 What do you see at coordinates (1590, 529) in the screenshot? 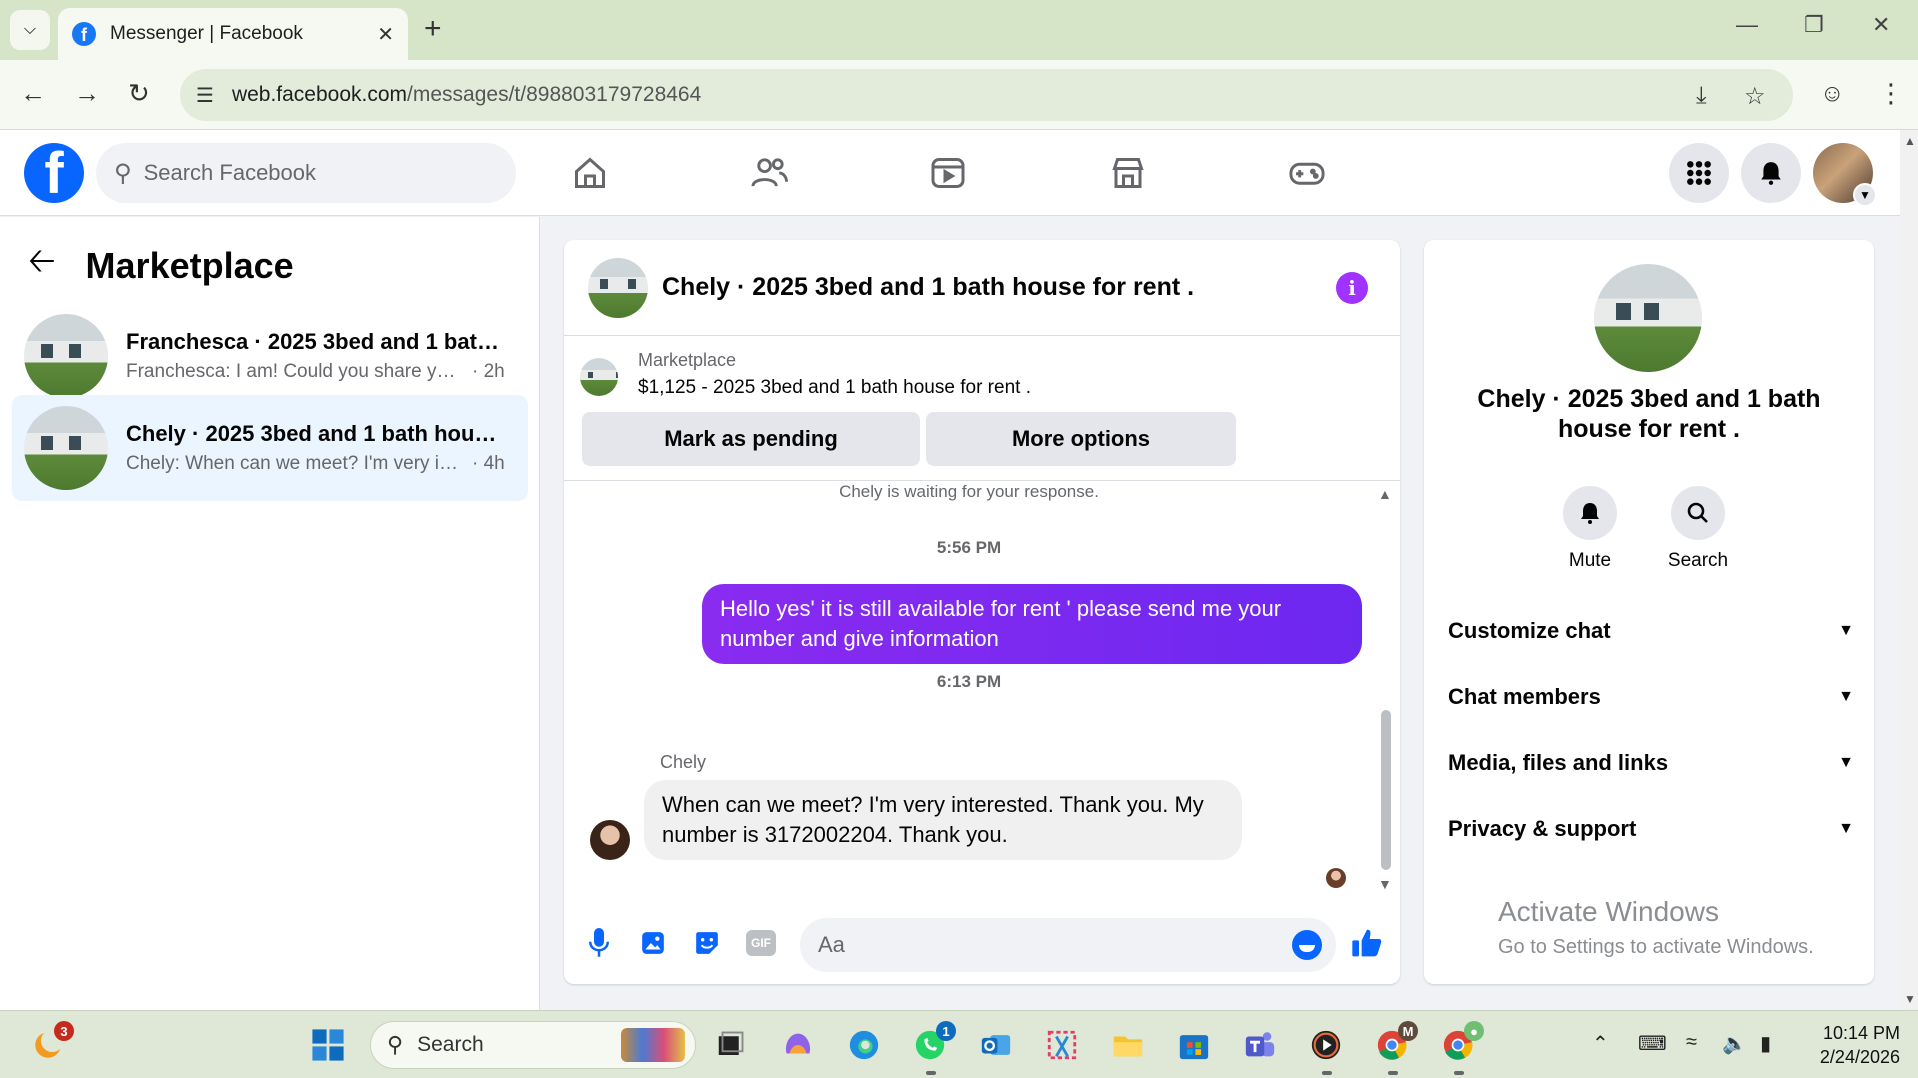
I see `mute-button: Mute` at bounding box center [1590, 529].